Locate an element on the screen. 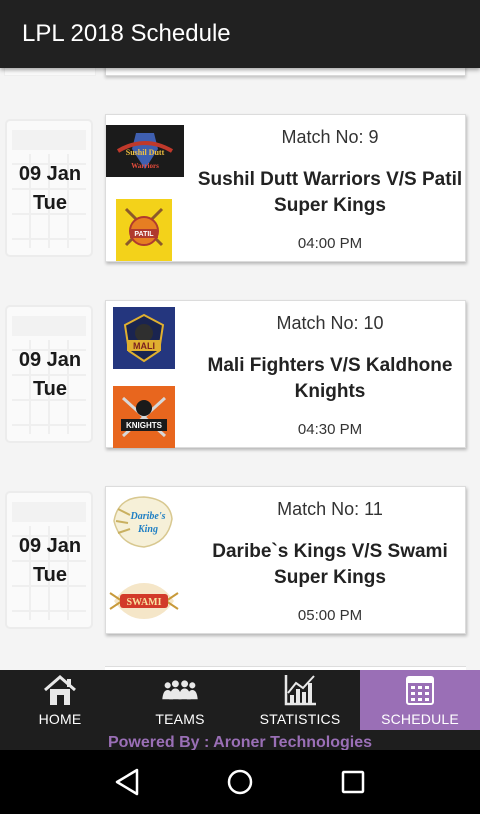  patil-super-kings-logo: PATIL is located at coordinates (144, 230).